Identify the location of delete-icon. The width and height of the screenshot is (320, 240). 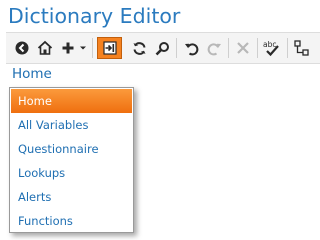
(243, 48).